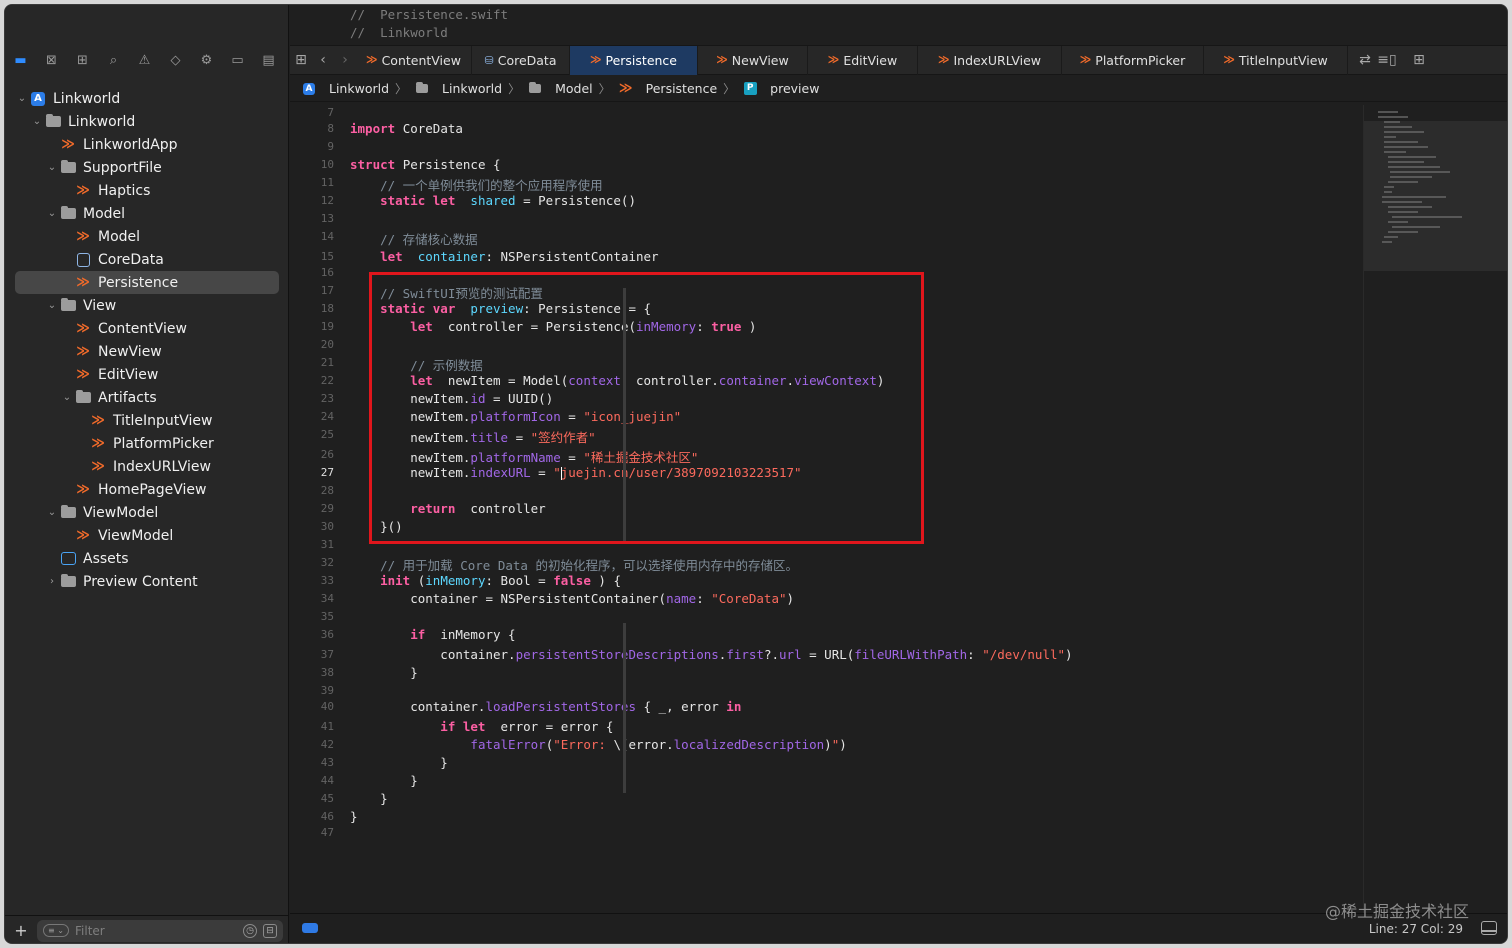 This screenshot has width=1512, height=948. Describe the element at coordinates (1387, 60) in the screenshot. I see `editor-options-icon: ≡▯` at that location.